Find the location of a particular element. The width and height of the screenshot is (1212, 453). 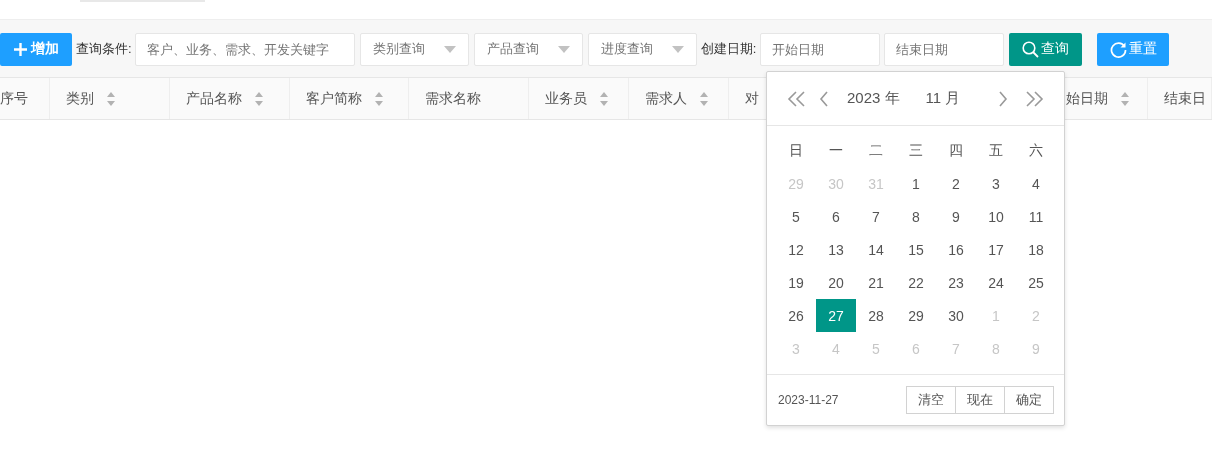

chevron-right-icon is located at coordinates (1003, 98).